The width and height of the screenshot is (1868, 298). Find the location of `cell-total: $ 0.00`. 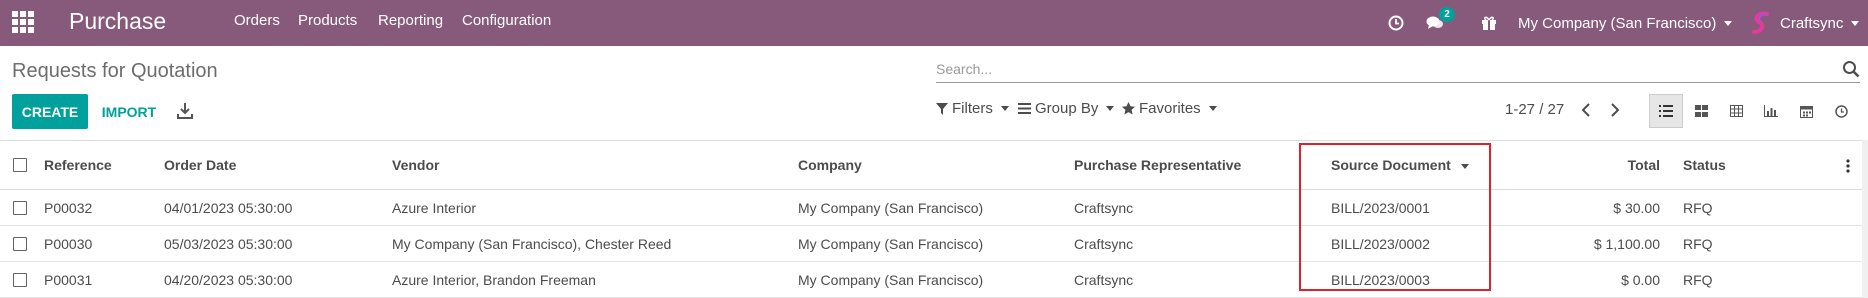

cell-total: $ 0.00 is located at coordinates (1640, 280).